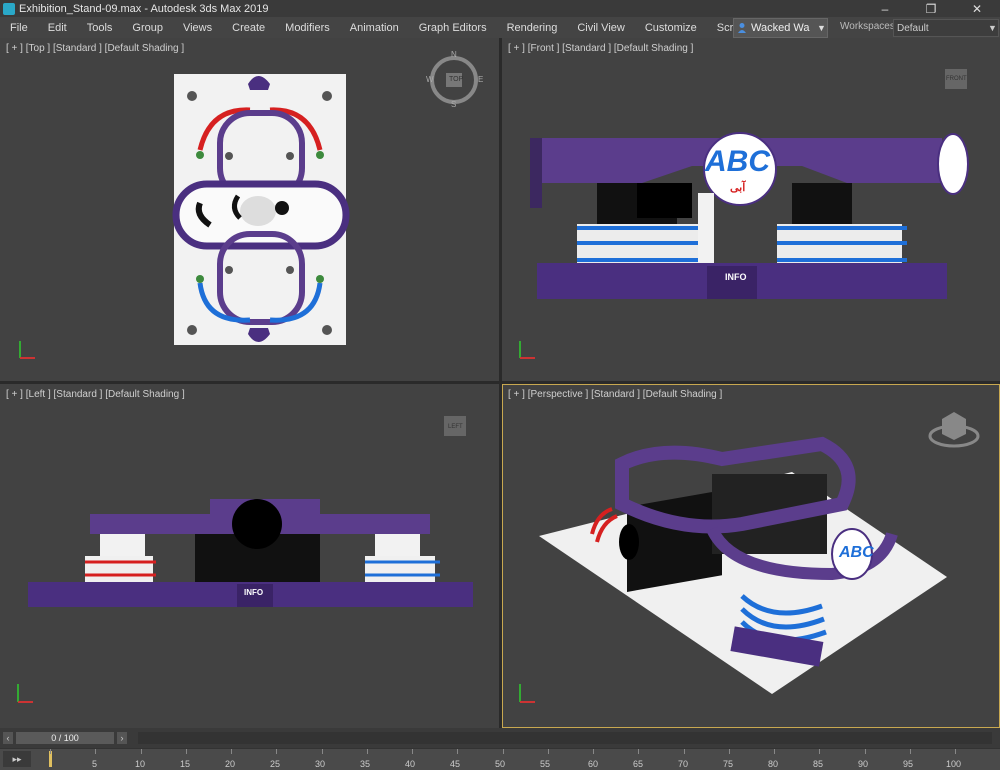 The width and height of the screenshot is (1000, 770). What do you see at coordinates (977, 8) in the screenshot?
I see `close-button: ✕` at bounding box center [977, 8].